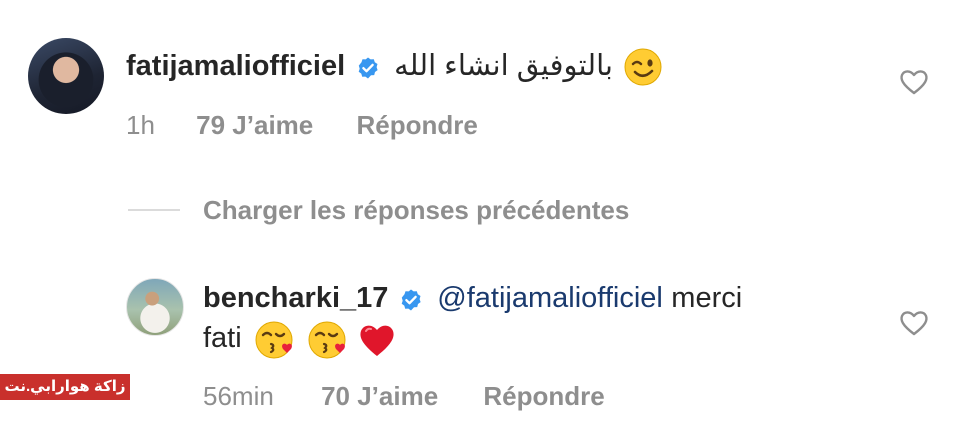 The image size is (960, 440). I want to click on comment-text: fati, so click(222, 338).